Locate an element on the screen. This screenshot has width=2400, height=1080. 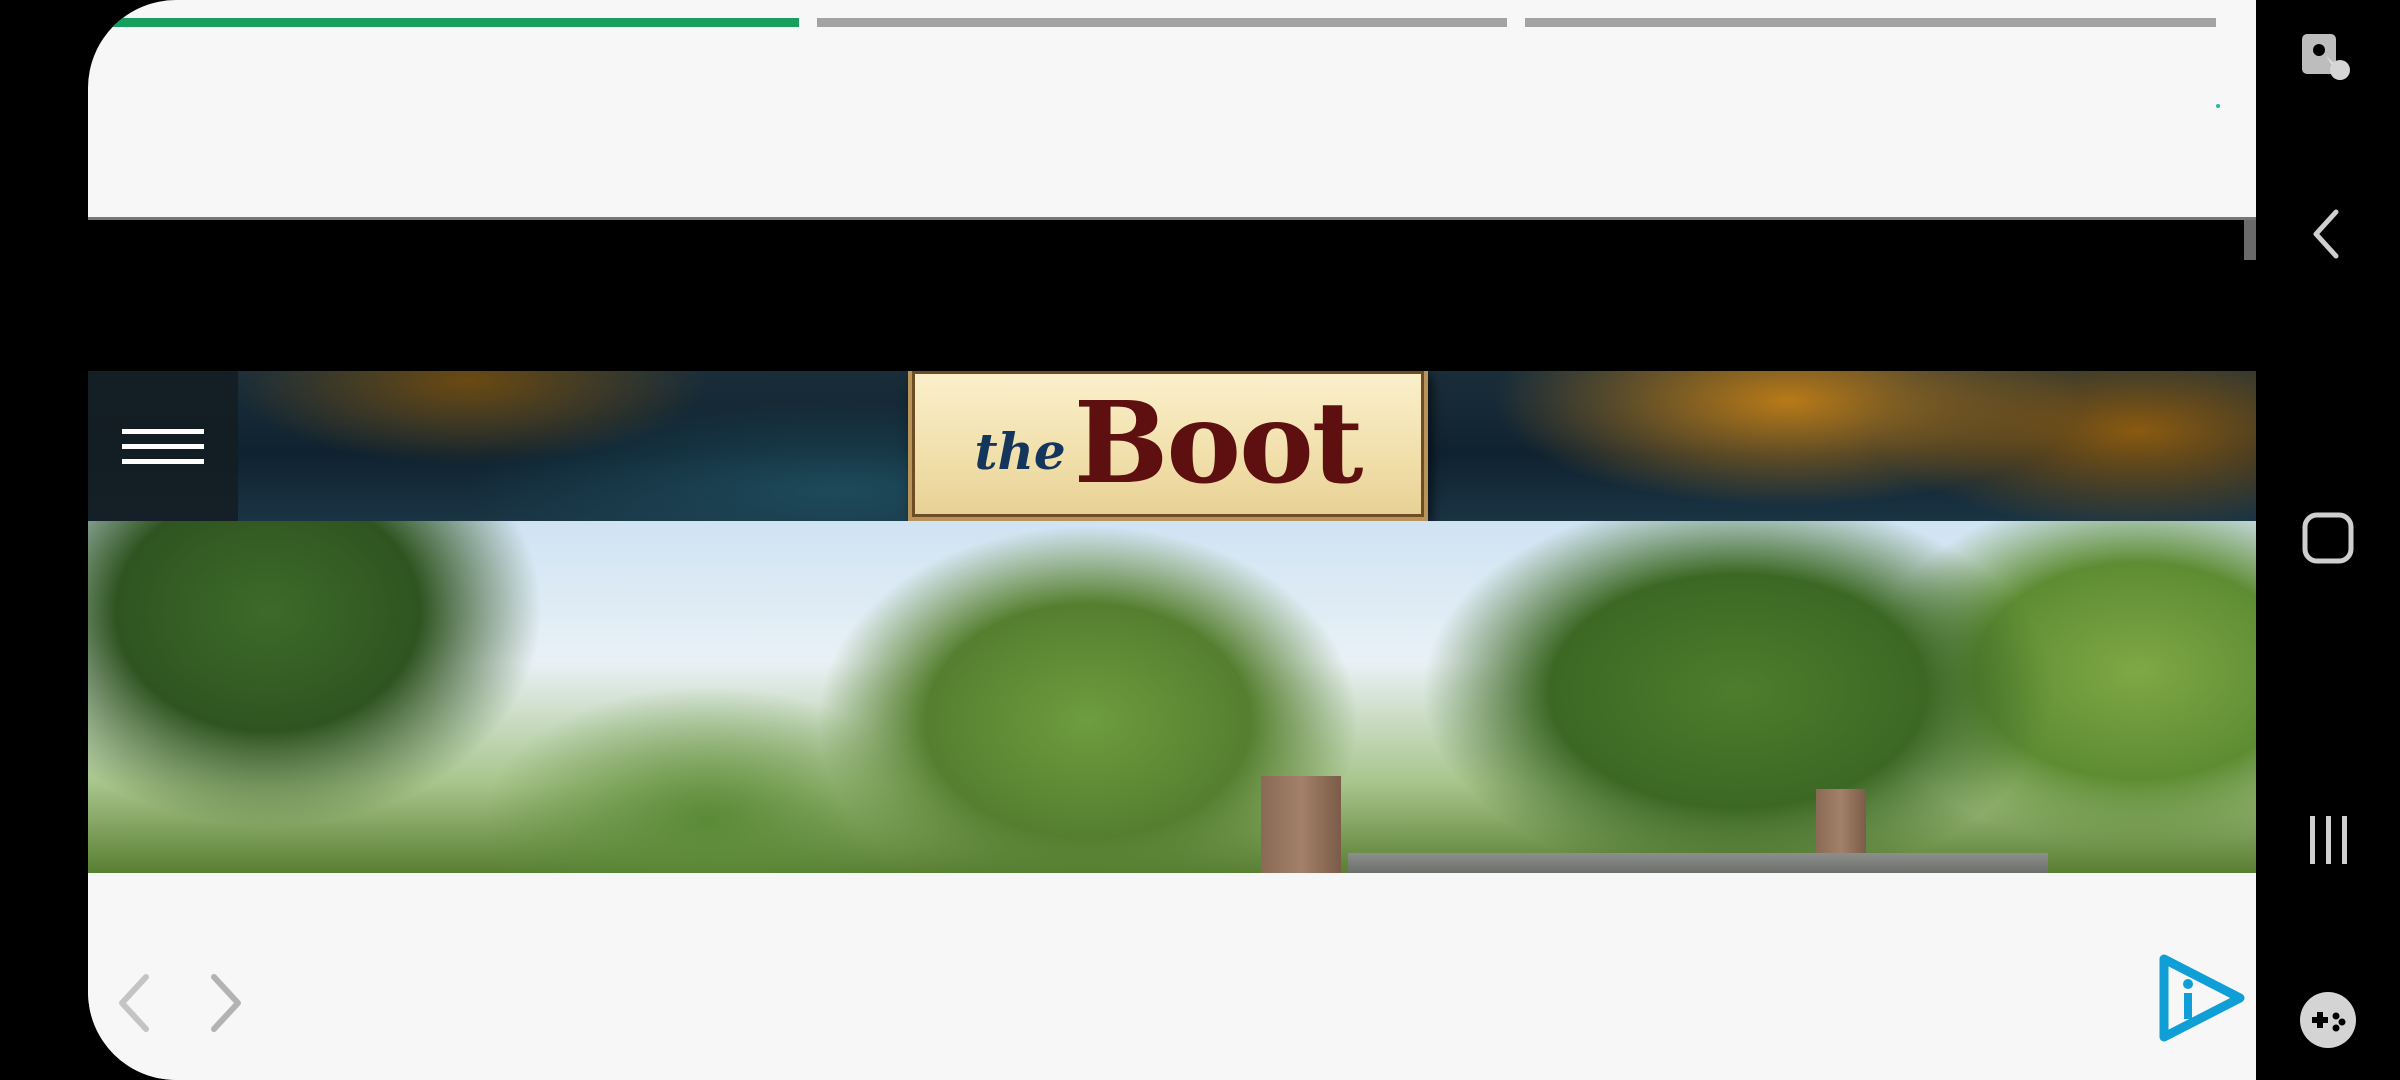
recents-icon is located at coordinates (2328, 840).